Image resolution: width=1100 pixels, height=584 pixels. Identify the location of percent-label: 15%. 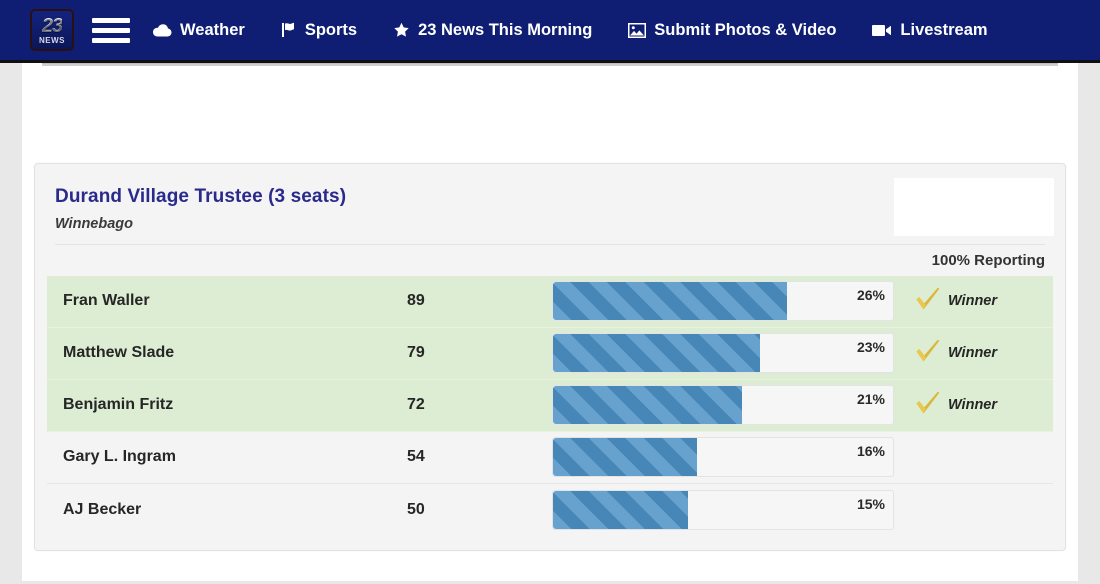
(870, 503).